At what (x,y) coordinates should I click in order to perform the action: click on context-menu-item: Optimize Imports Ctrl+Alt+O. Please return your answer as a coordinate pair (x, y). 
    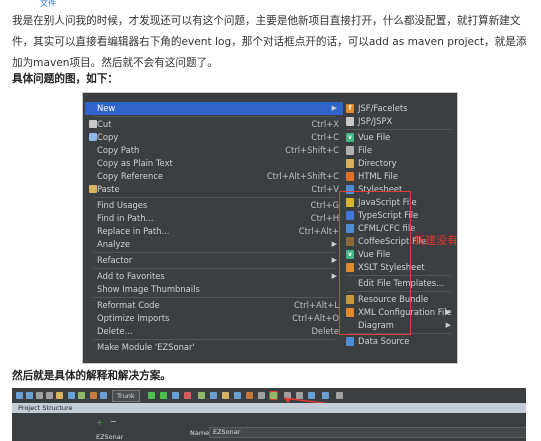
    Looking at the image, I should click on (214, 318).